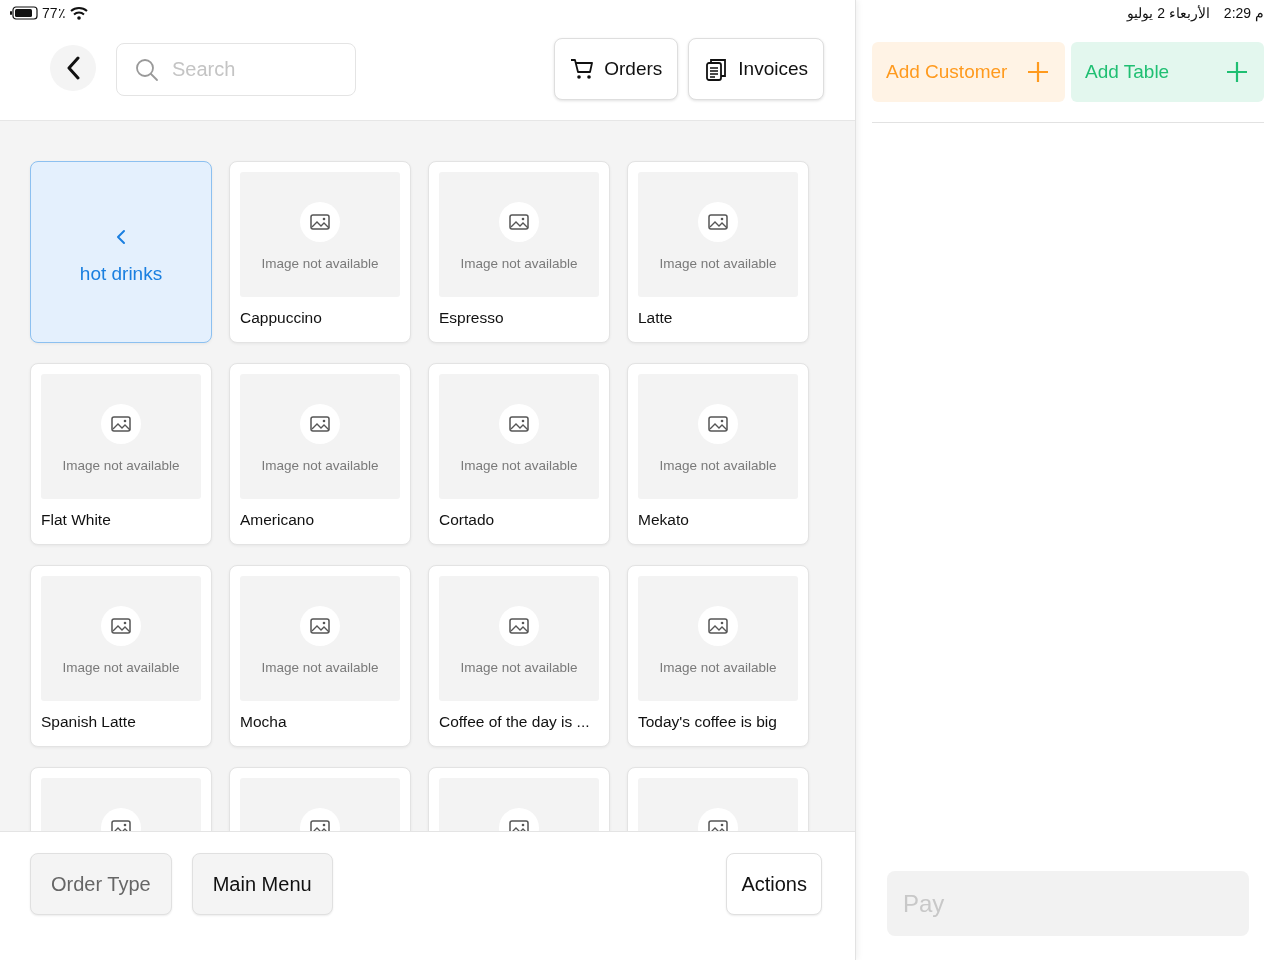 Image resolution: width=1280 pixels, height=960 pixels. Describe the element at coordinates (519, 454) in the screenshot. I see `product-card: Image not available Cortado` at that location.